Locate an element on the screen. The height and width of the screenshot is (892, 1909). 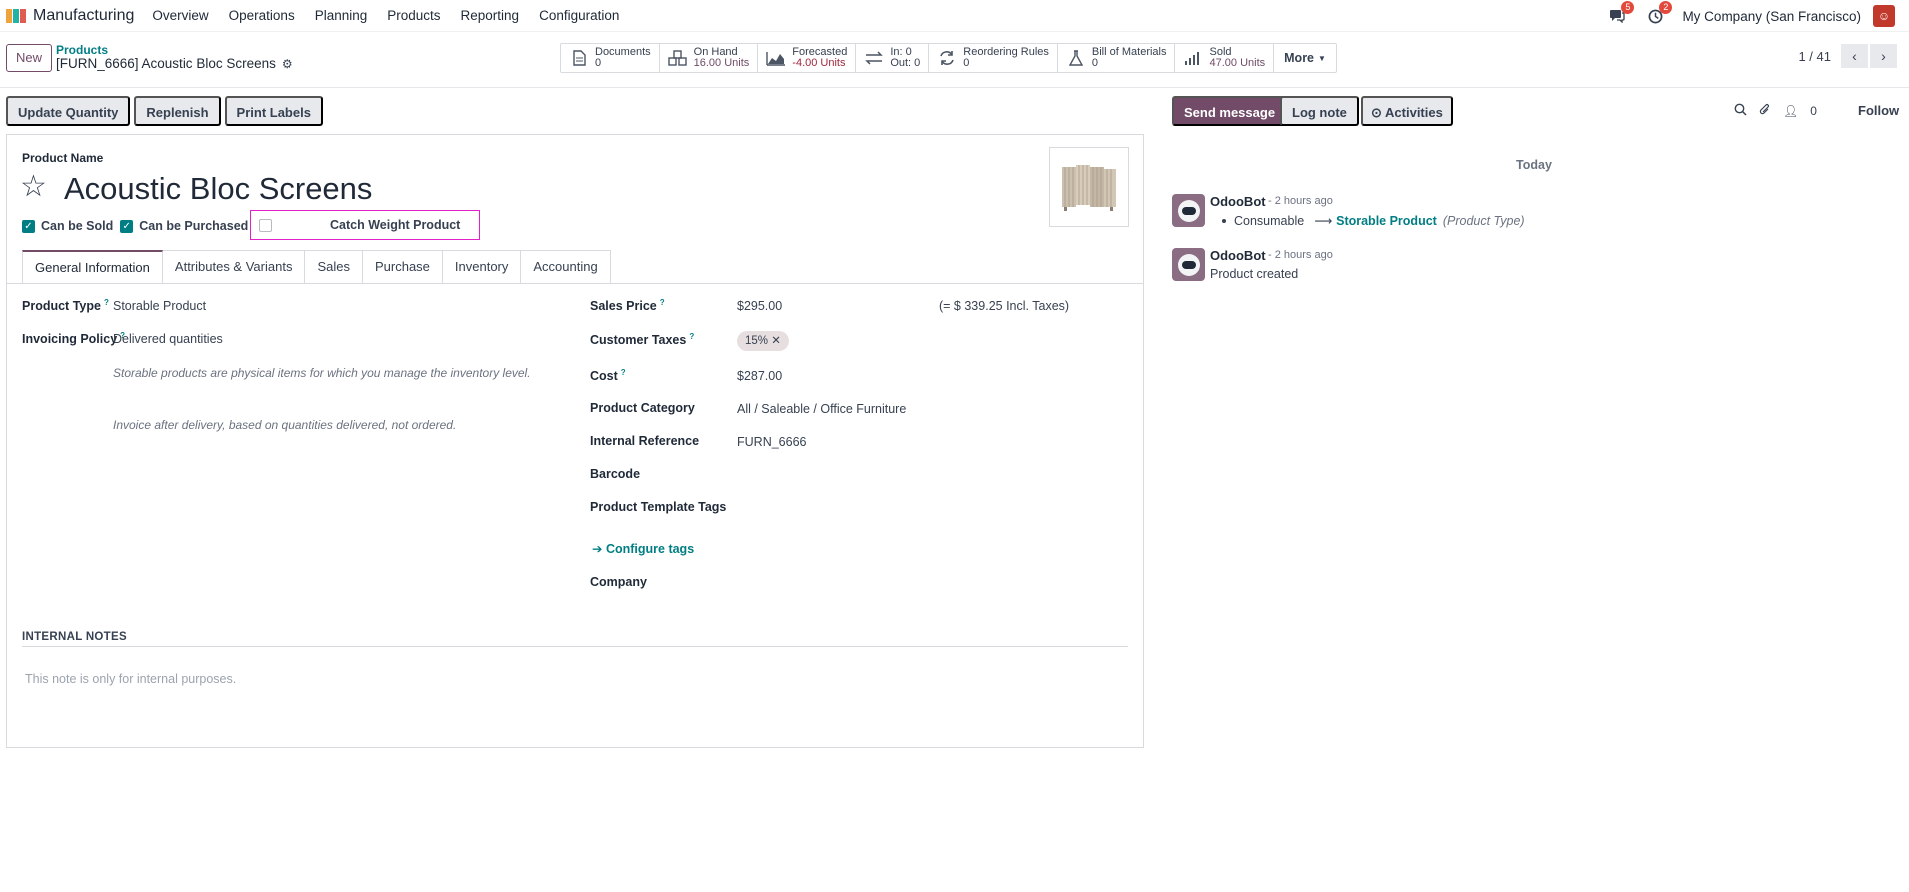
bar-chart-icon is located at coordinates (1193, 58).